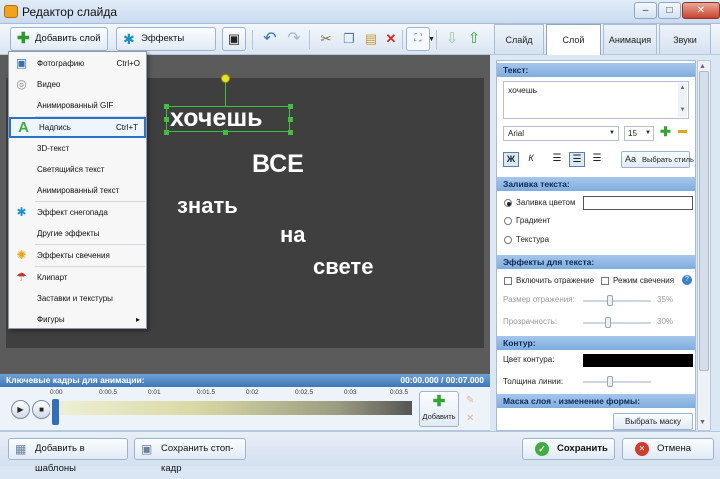 This screenshot has height=479, width=720. I want to click on text-layer-4: на, so click(293, 235).